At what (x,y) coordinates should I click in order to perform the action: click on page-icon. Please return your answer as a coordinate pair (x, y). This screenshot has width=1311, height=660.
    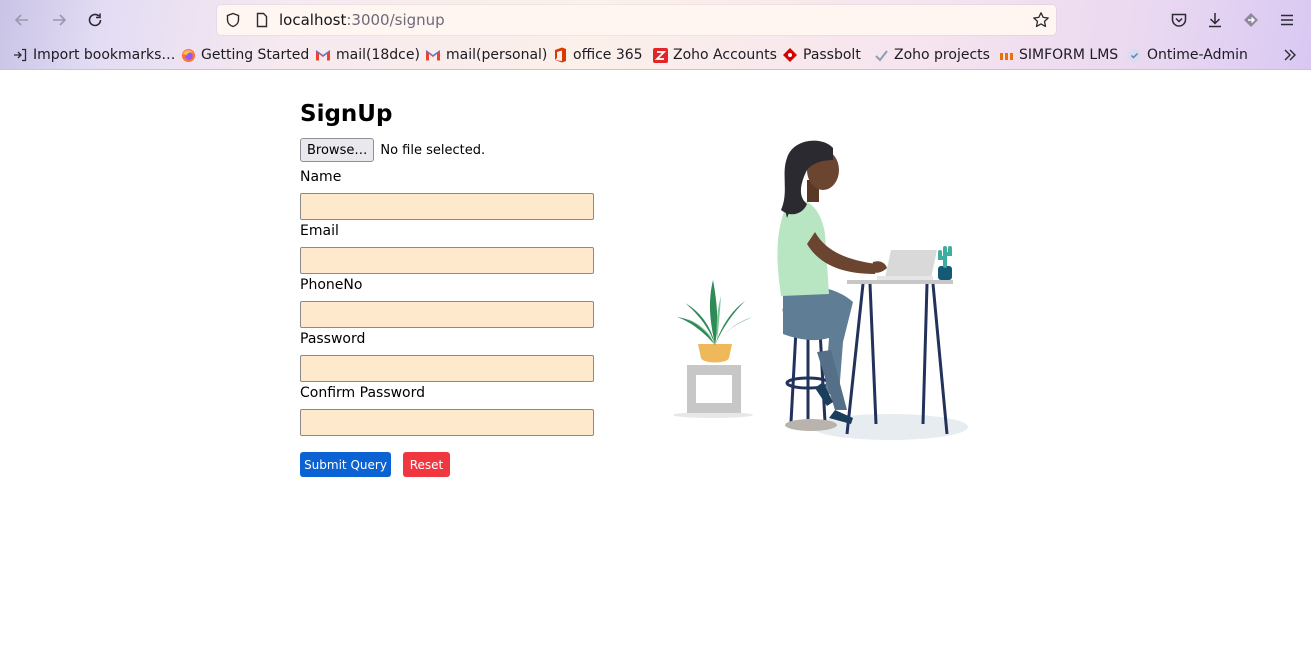
    Looking at the image, I should click on (262, 22).